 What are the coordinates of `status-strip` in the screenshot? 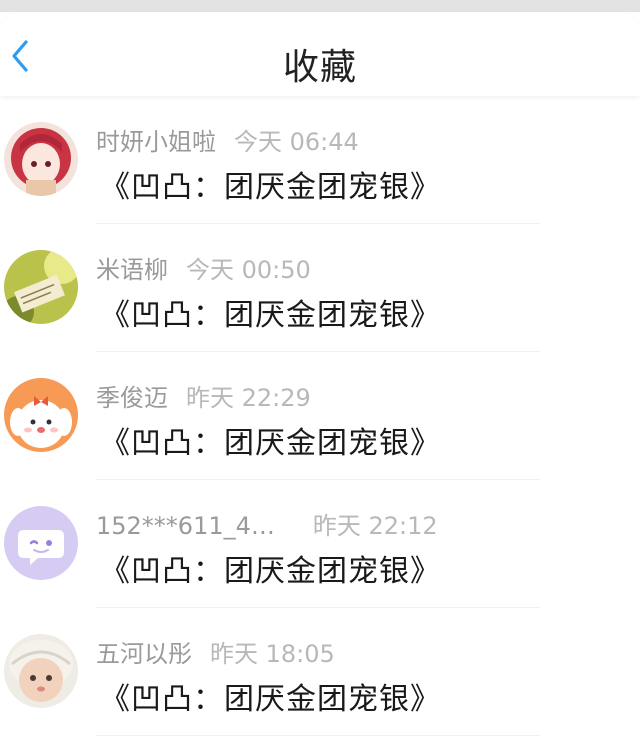 It's located at (320, 6).